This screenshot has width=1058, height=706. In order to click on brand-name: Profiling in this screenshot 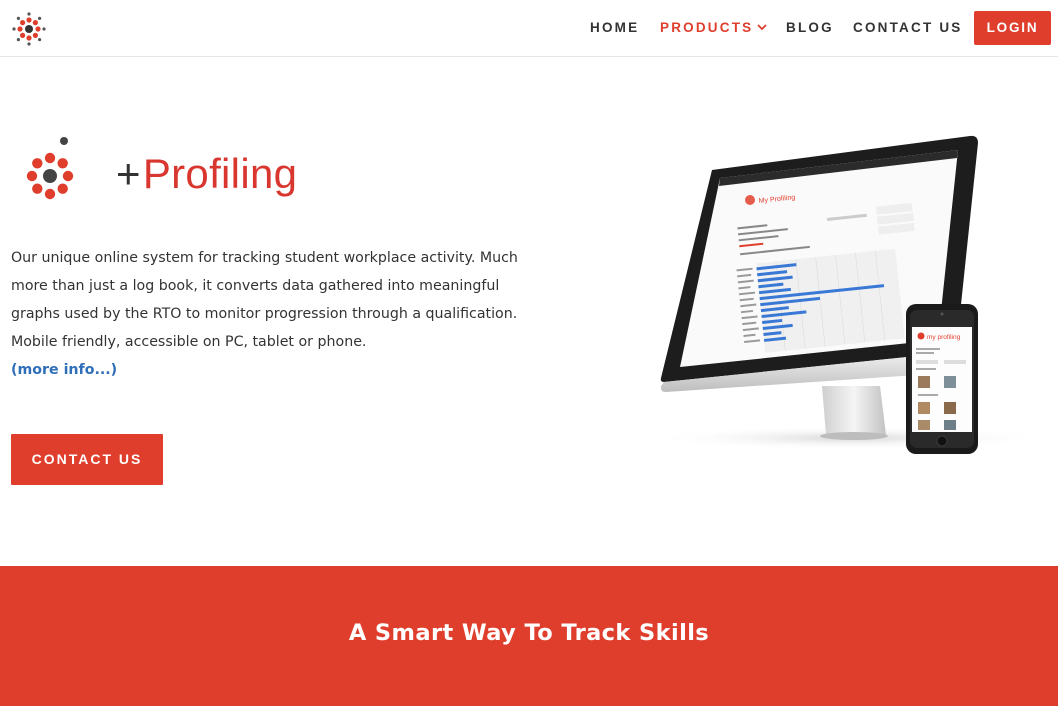, I will do `click(220, 173)`.